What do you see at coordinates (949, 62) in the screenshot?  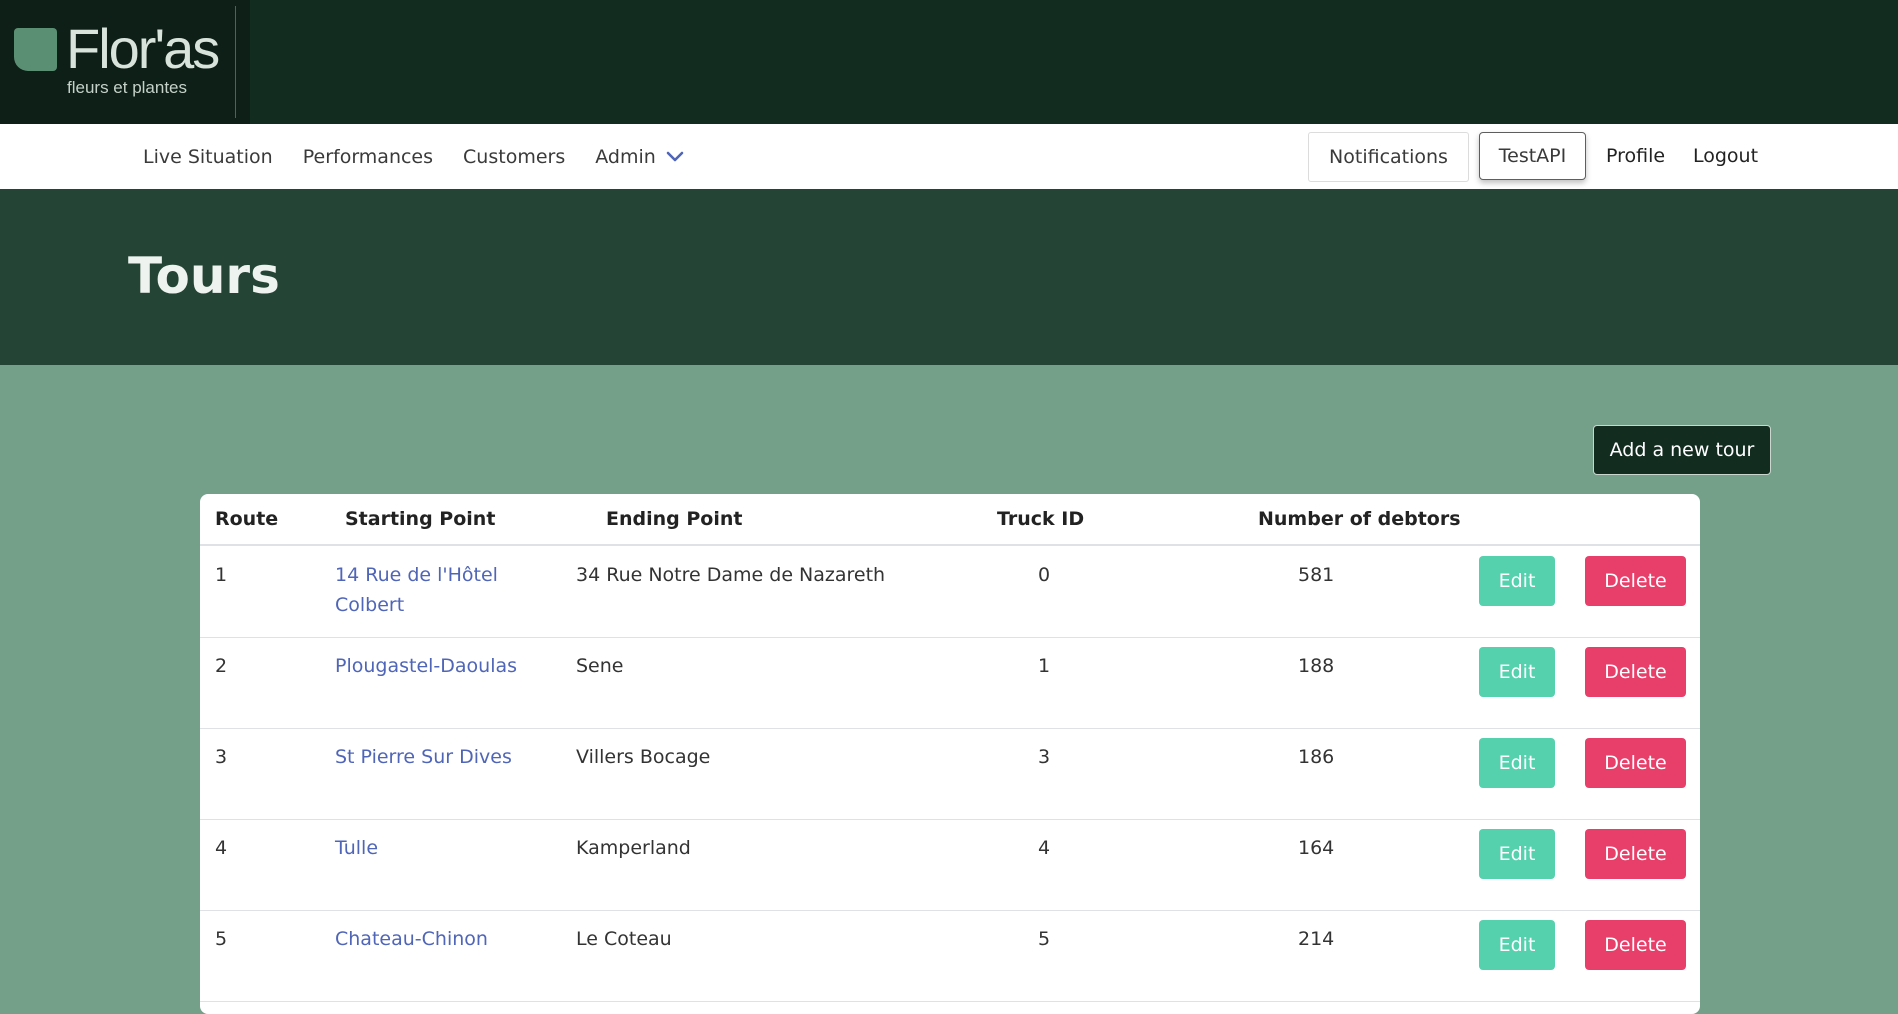 I see `top-header: Flor'as fleurs et plantes` at bounding box center [949, 62].